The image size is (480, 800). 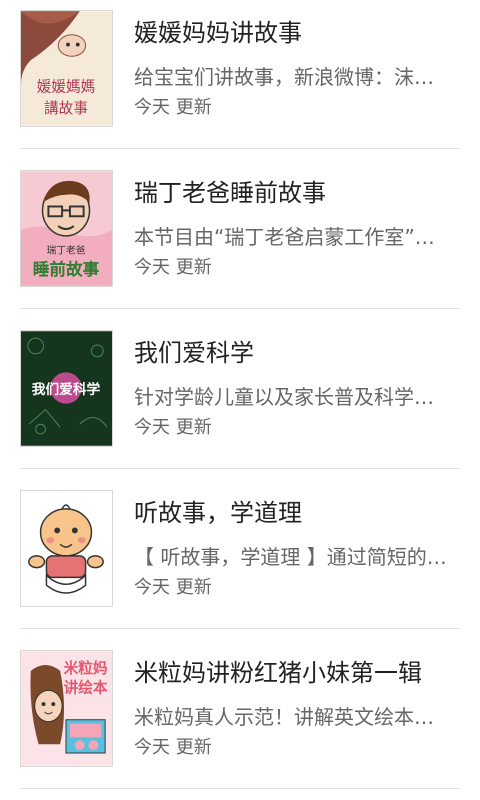 What do you see at coordinates (291, 557) in the screenshot?
I see `item-description: 【 听故事，学道理 】通过简短的故事` at bounding box center [291, 557].